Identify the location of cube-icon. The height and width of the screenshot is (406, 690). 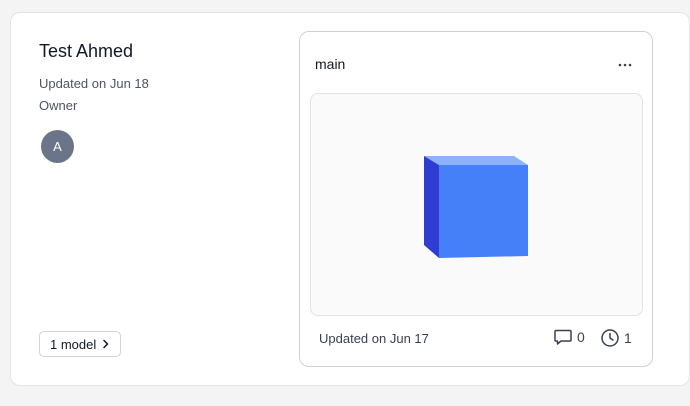
(476, 207).